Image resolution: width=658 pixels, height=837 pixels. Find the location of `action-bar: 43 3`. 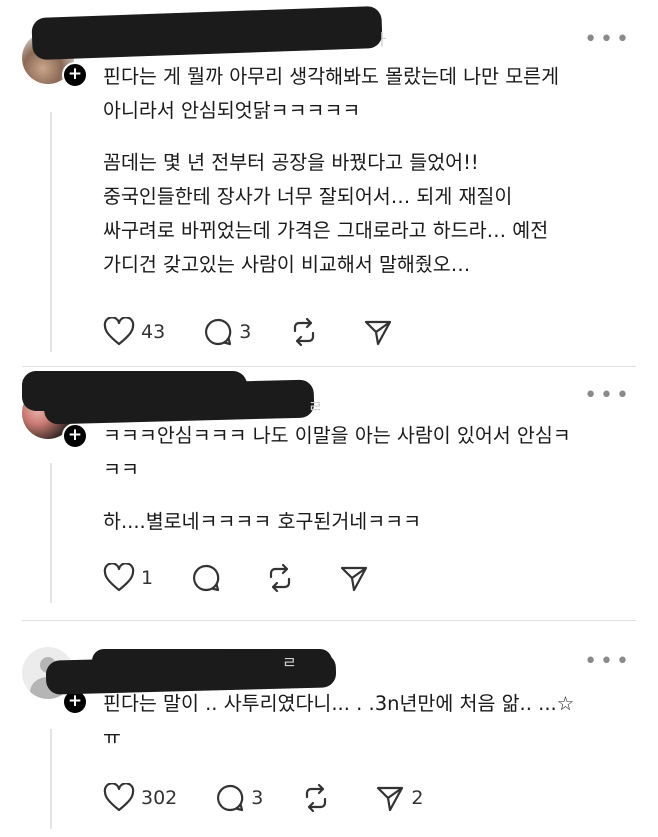

action-bar: 43 3 is located at coordinates (270, 332).